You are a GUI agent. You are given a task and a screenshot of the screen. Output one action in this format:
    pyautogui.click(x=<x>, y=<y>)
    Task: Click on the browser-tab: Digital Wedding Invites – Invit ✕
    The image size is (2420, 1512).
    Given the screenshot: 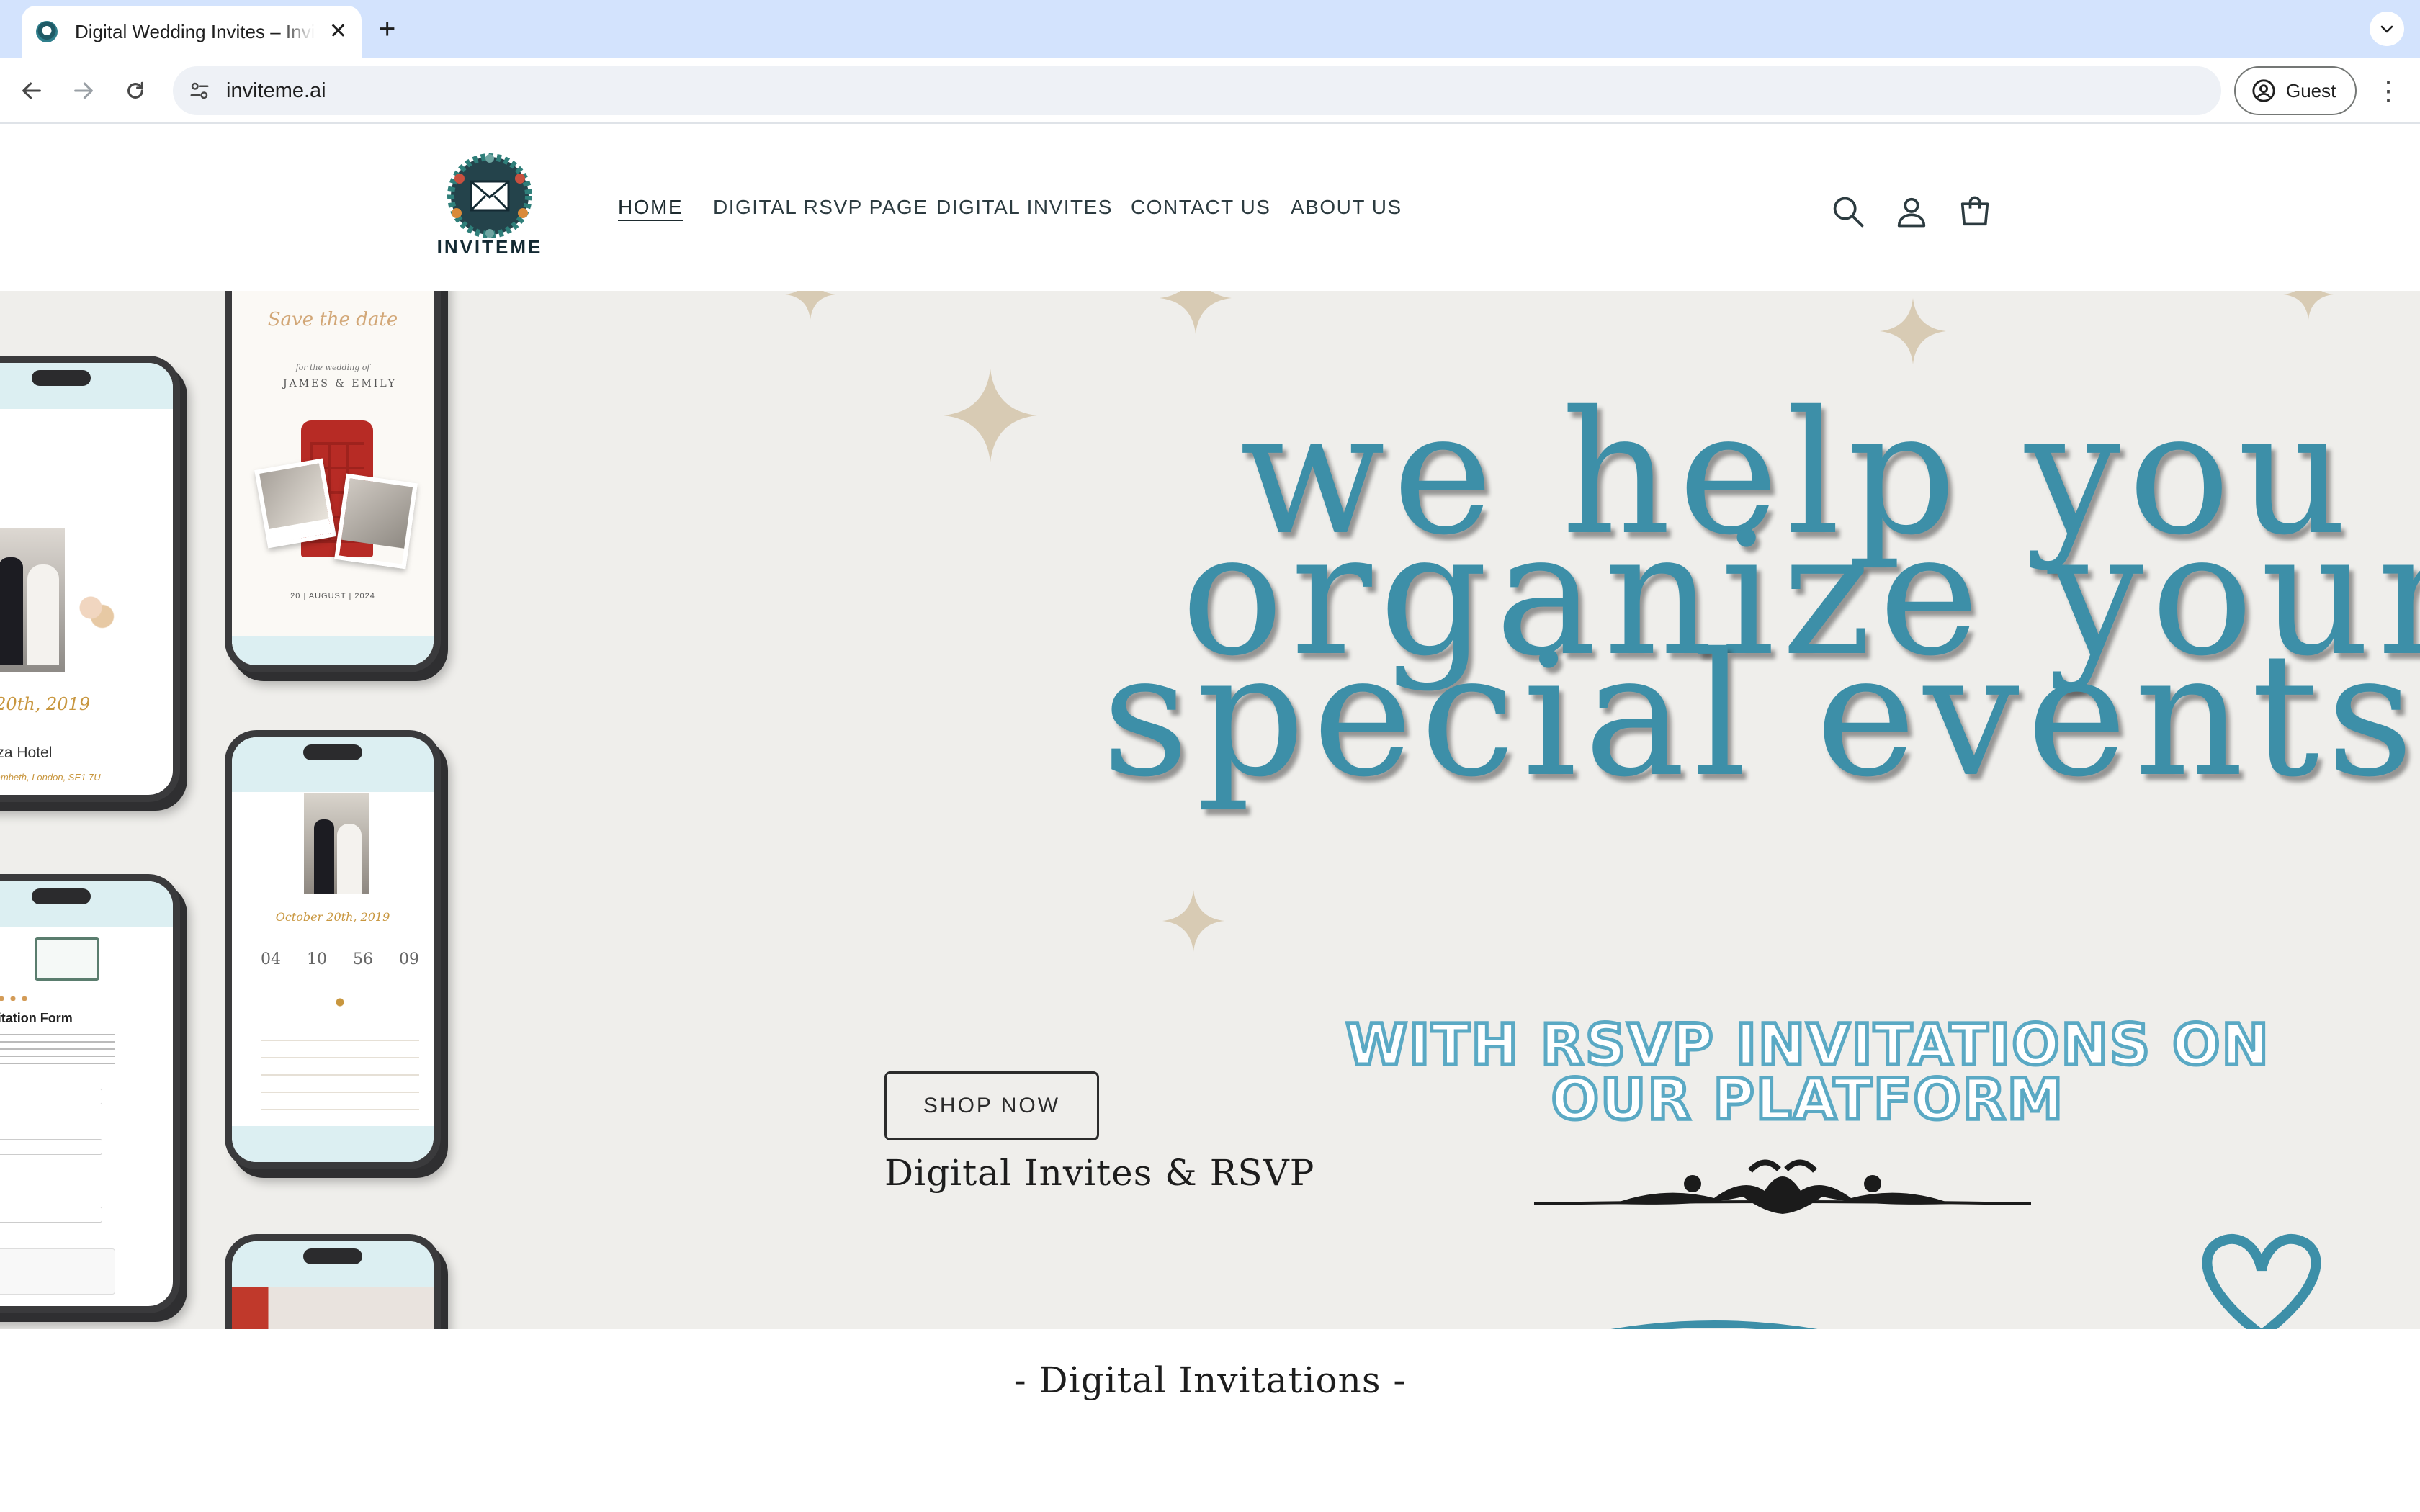 What is the action you would take?
    pyautogui.click(x=192, y=32)
    